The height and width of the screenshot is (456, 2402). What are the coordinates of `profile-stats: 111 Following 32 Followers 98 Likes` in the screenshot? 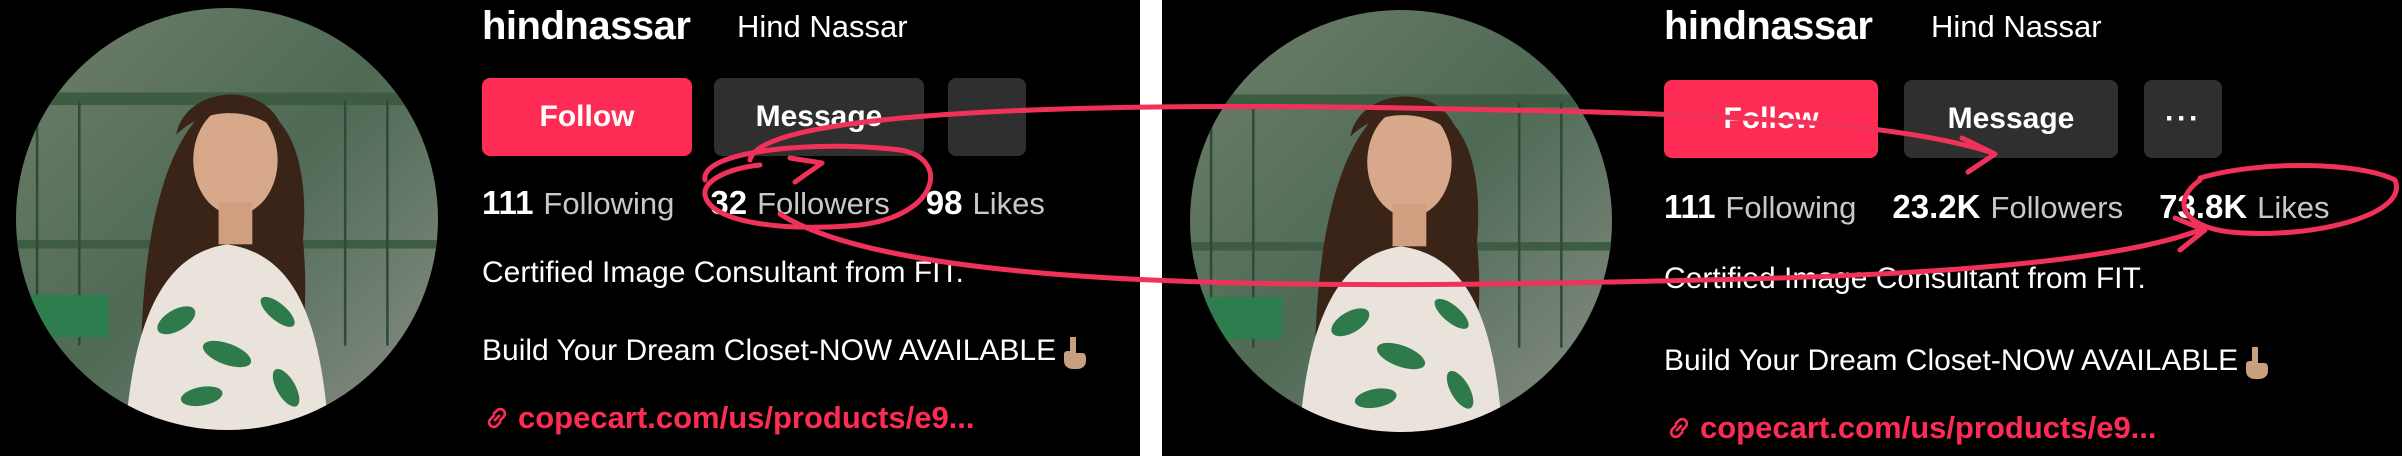 It's located at (781, 203).